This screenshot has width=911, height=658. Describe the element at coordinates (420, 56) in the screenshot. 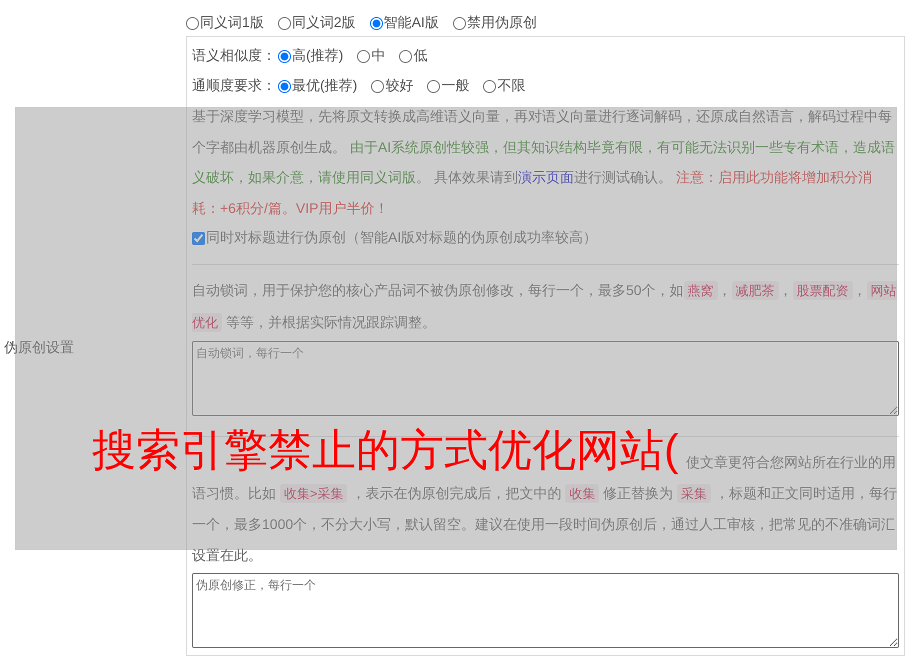

I see `radio-label: 低` at that location.